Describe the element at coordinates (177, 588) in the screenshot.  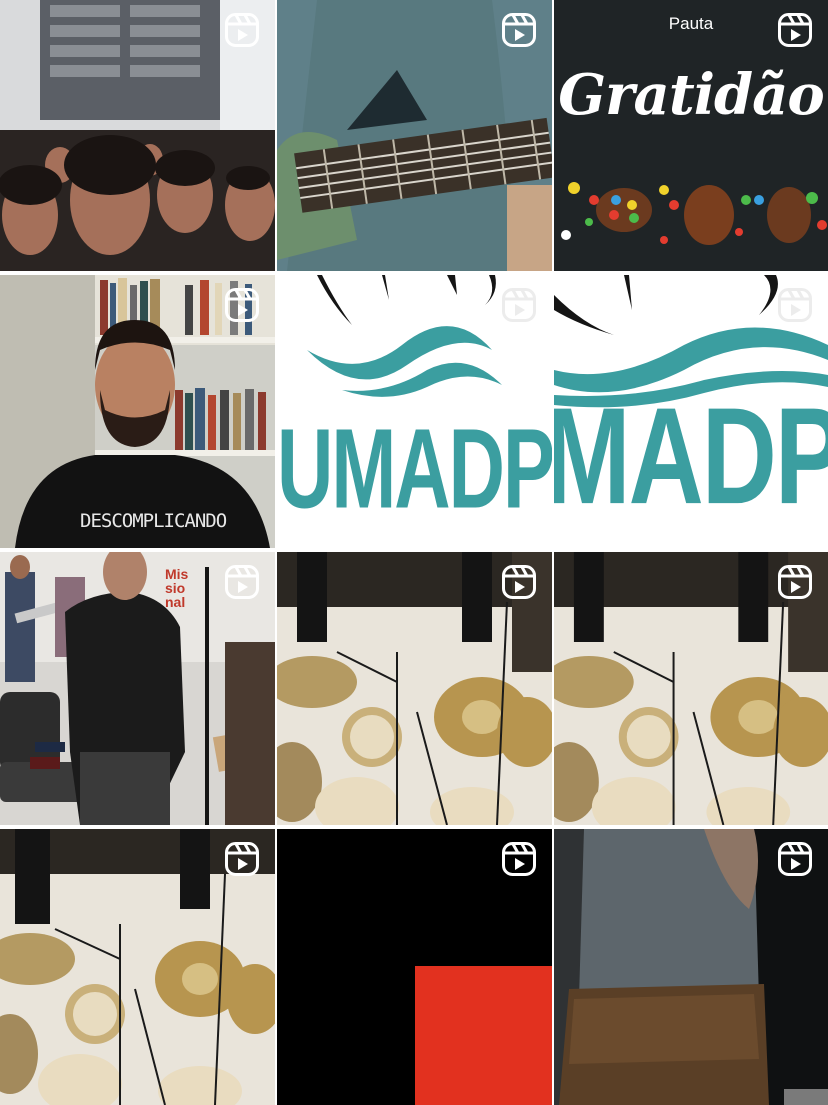
I see `sign-text: Mis sio nal` at that location.